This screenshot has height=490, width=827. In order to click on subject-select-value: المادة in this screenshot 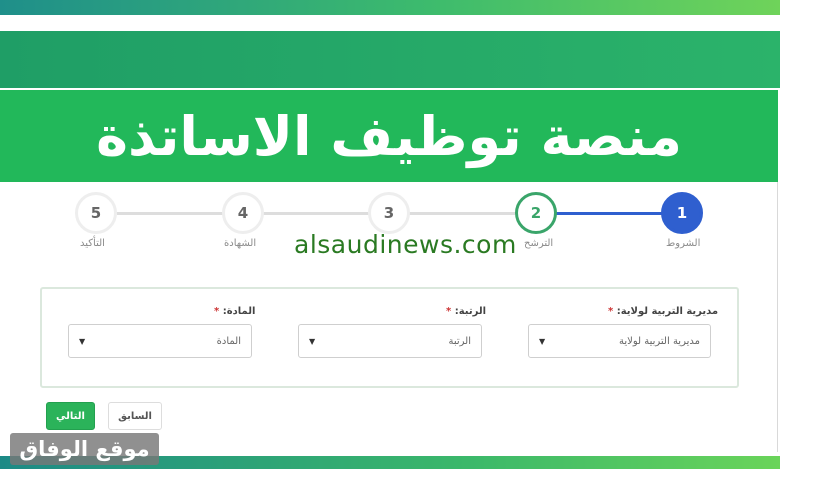, I will do `click(228, 341)`.